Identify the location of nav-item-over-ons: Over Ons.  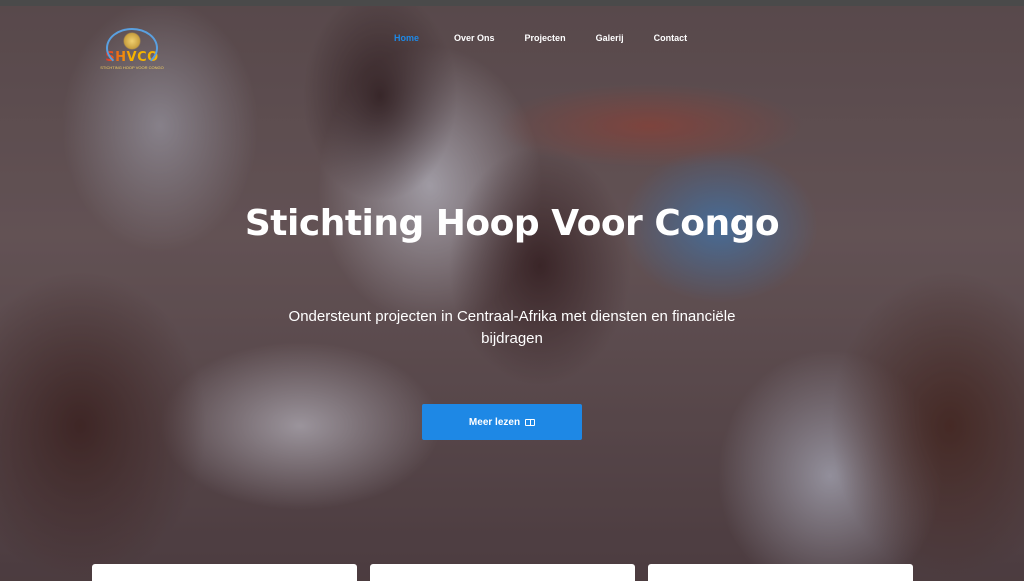
(474, 38).